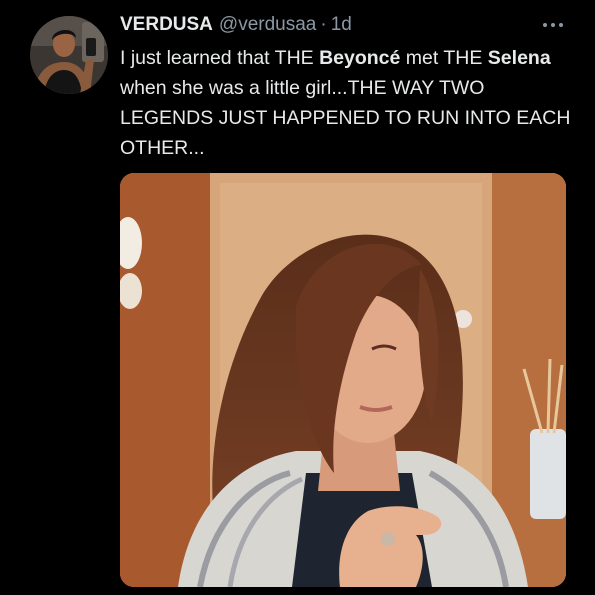 This screenshot has height=595, width=595. I want to click on tweet-header: VERDUSA @verdusaa · 1d, so click(236, 26).